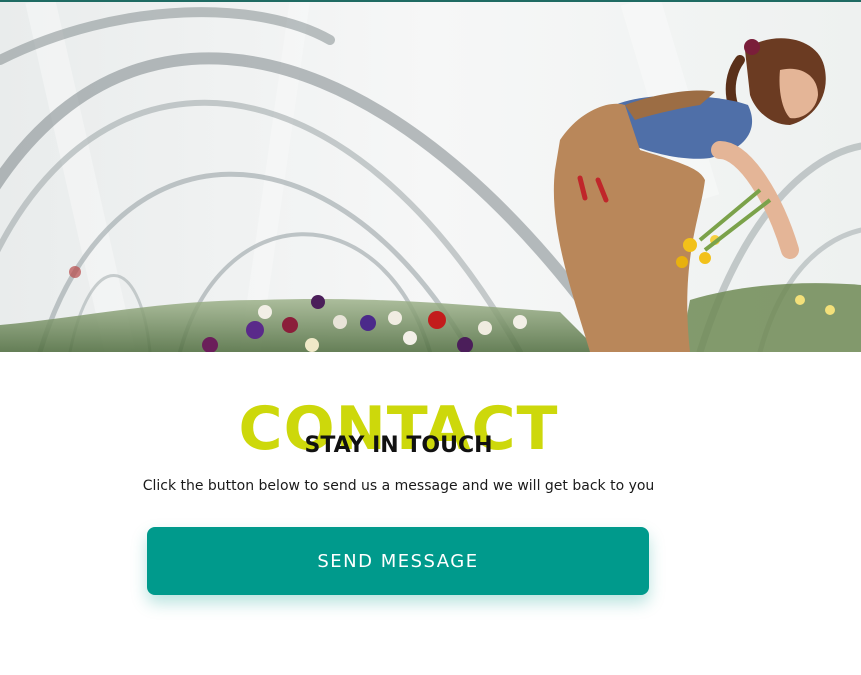 The width and height of the screenshot is (861, 675). What do you see at coordinates (430, 1) in the screenshot?
I see `top-divider` at bounding box center [430, 1].